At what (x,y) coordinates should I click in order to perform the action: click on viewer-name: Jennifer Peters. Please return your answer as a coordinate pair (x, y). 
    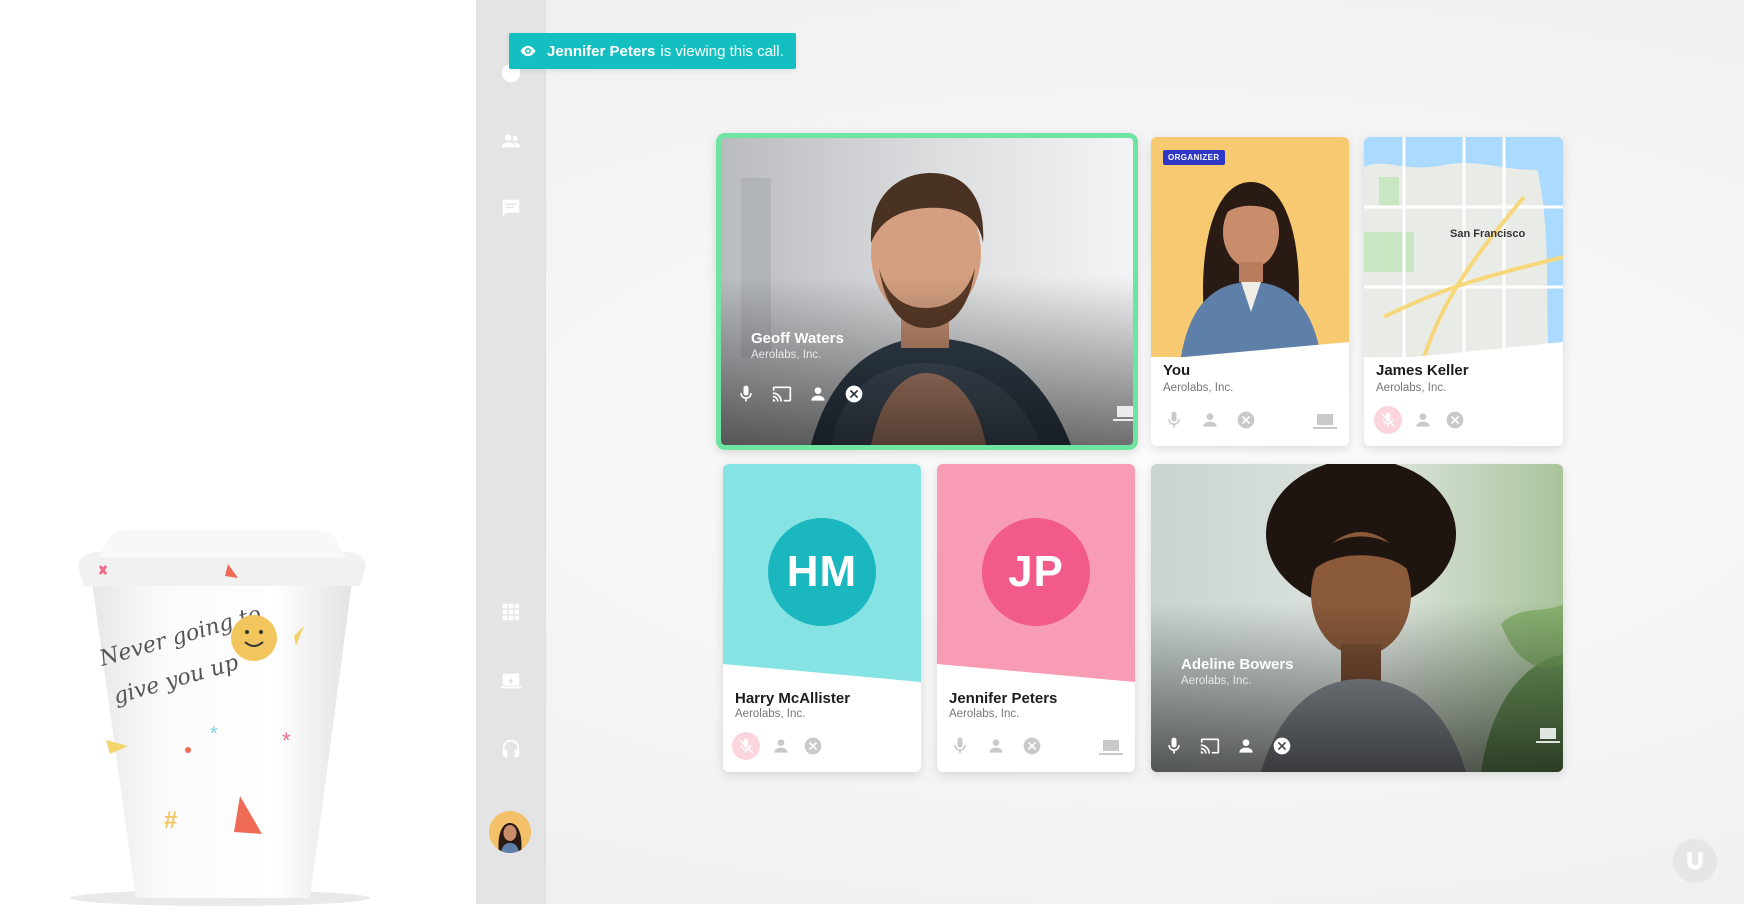
    Looking at the image, I should click on (601, 51).